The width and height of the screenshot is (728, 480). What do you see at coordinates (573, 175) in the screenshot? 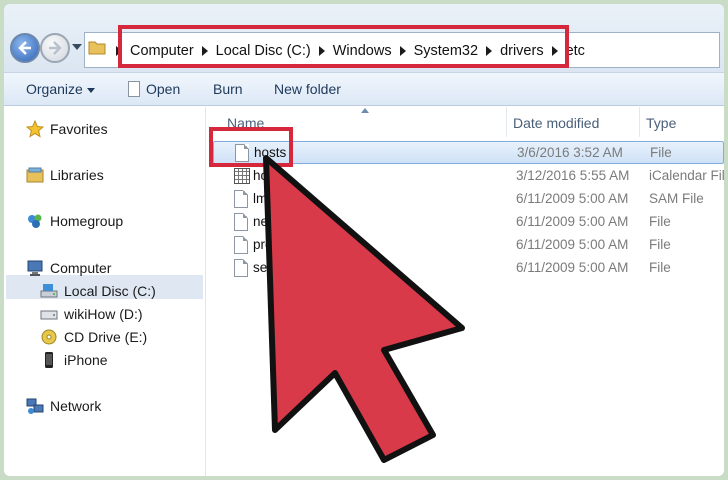
I see `file-date: 3/12/2016 5:55 AM` at bounding box center [573, 175].